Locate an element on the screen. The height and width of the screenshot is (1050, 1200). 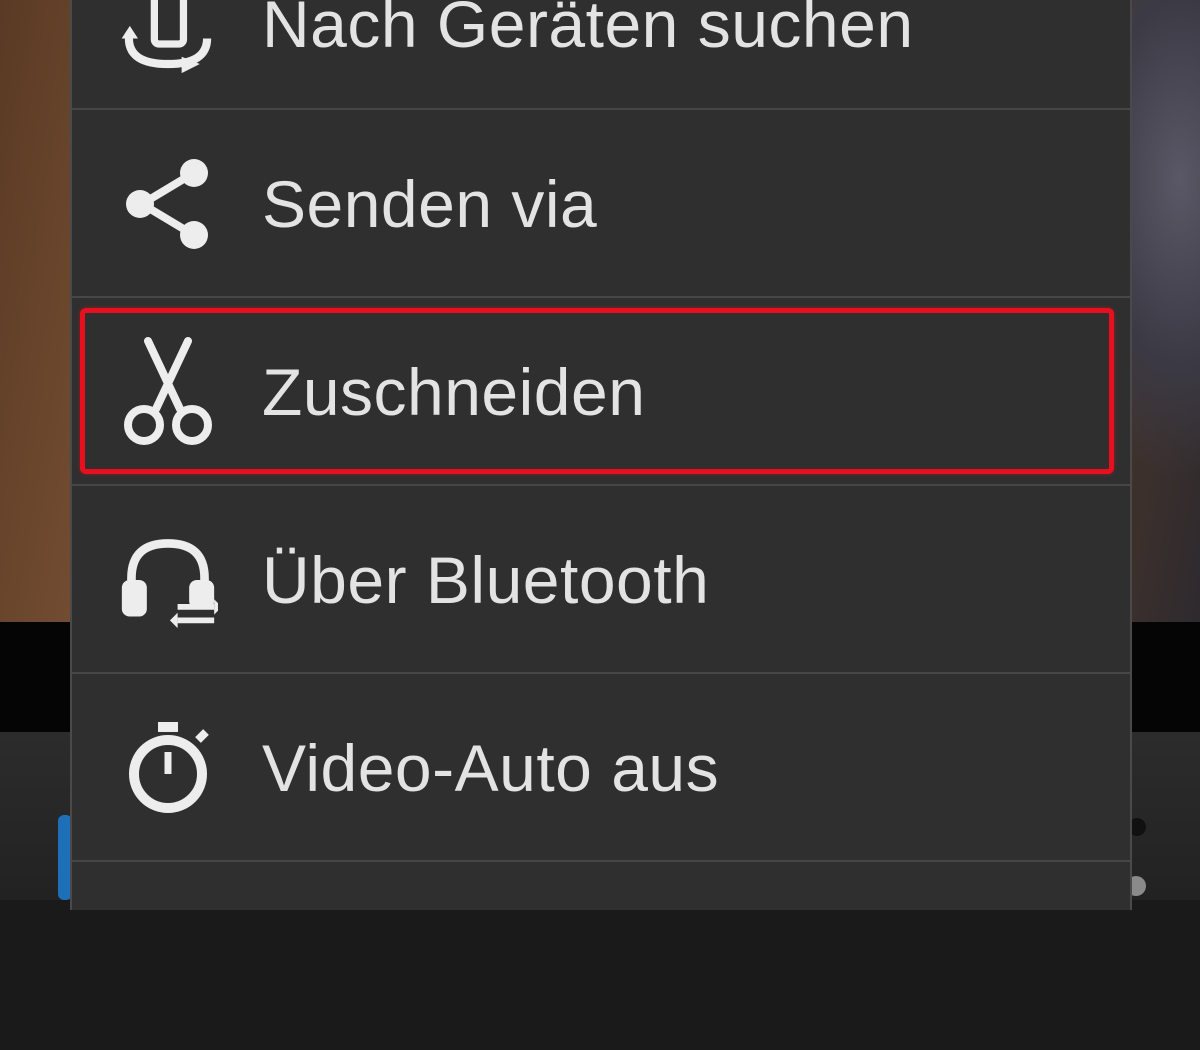
menu-item-label: Nach Geräten suchen is located at coordinates (588, 30).